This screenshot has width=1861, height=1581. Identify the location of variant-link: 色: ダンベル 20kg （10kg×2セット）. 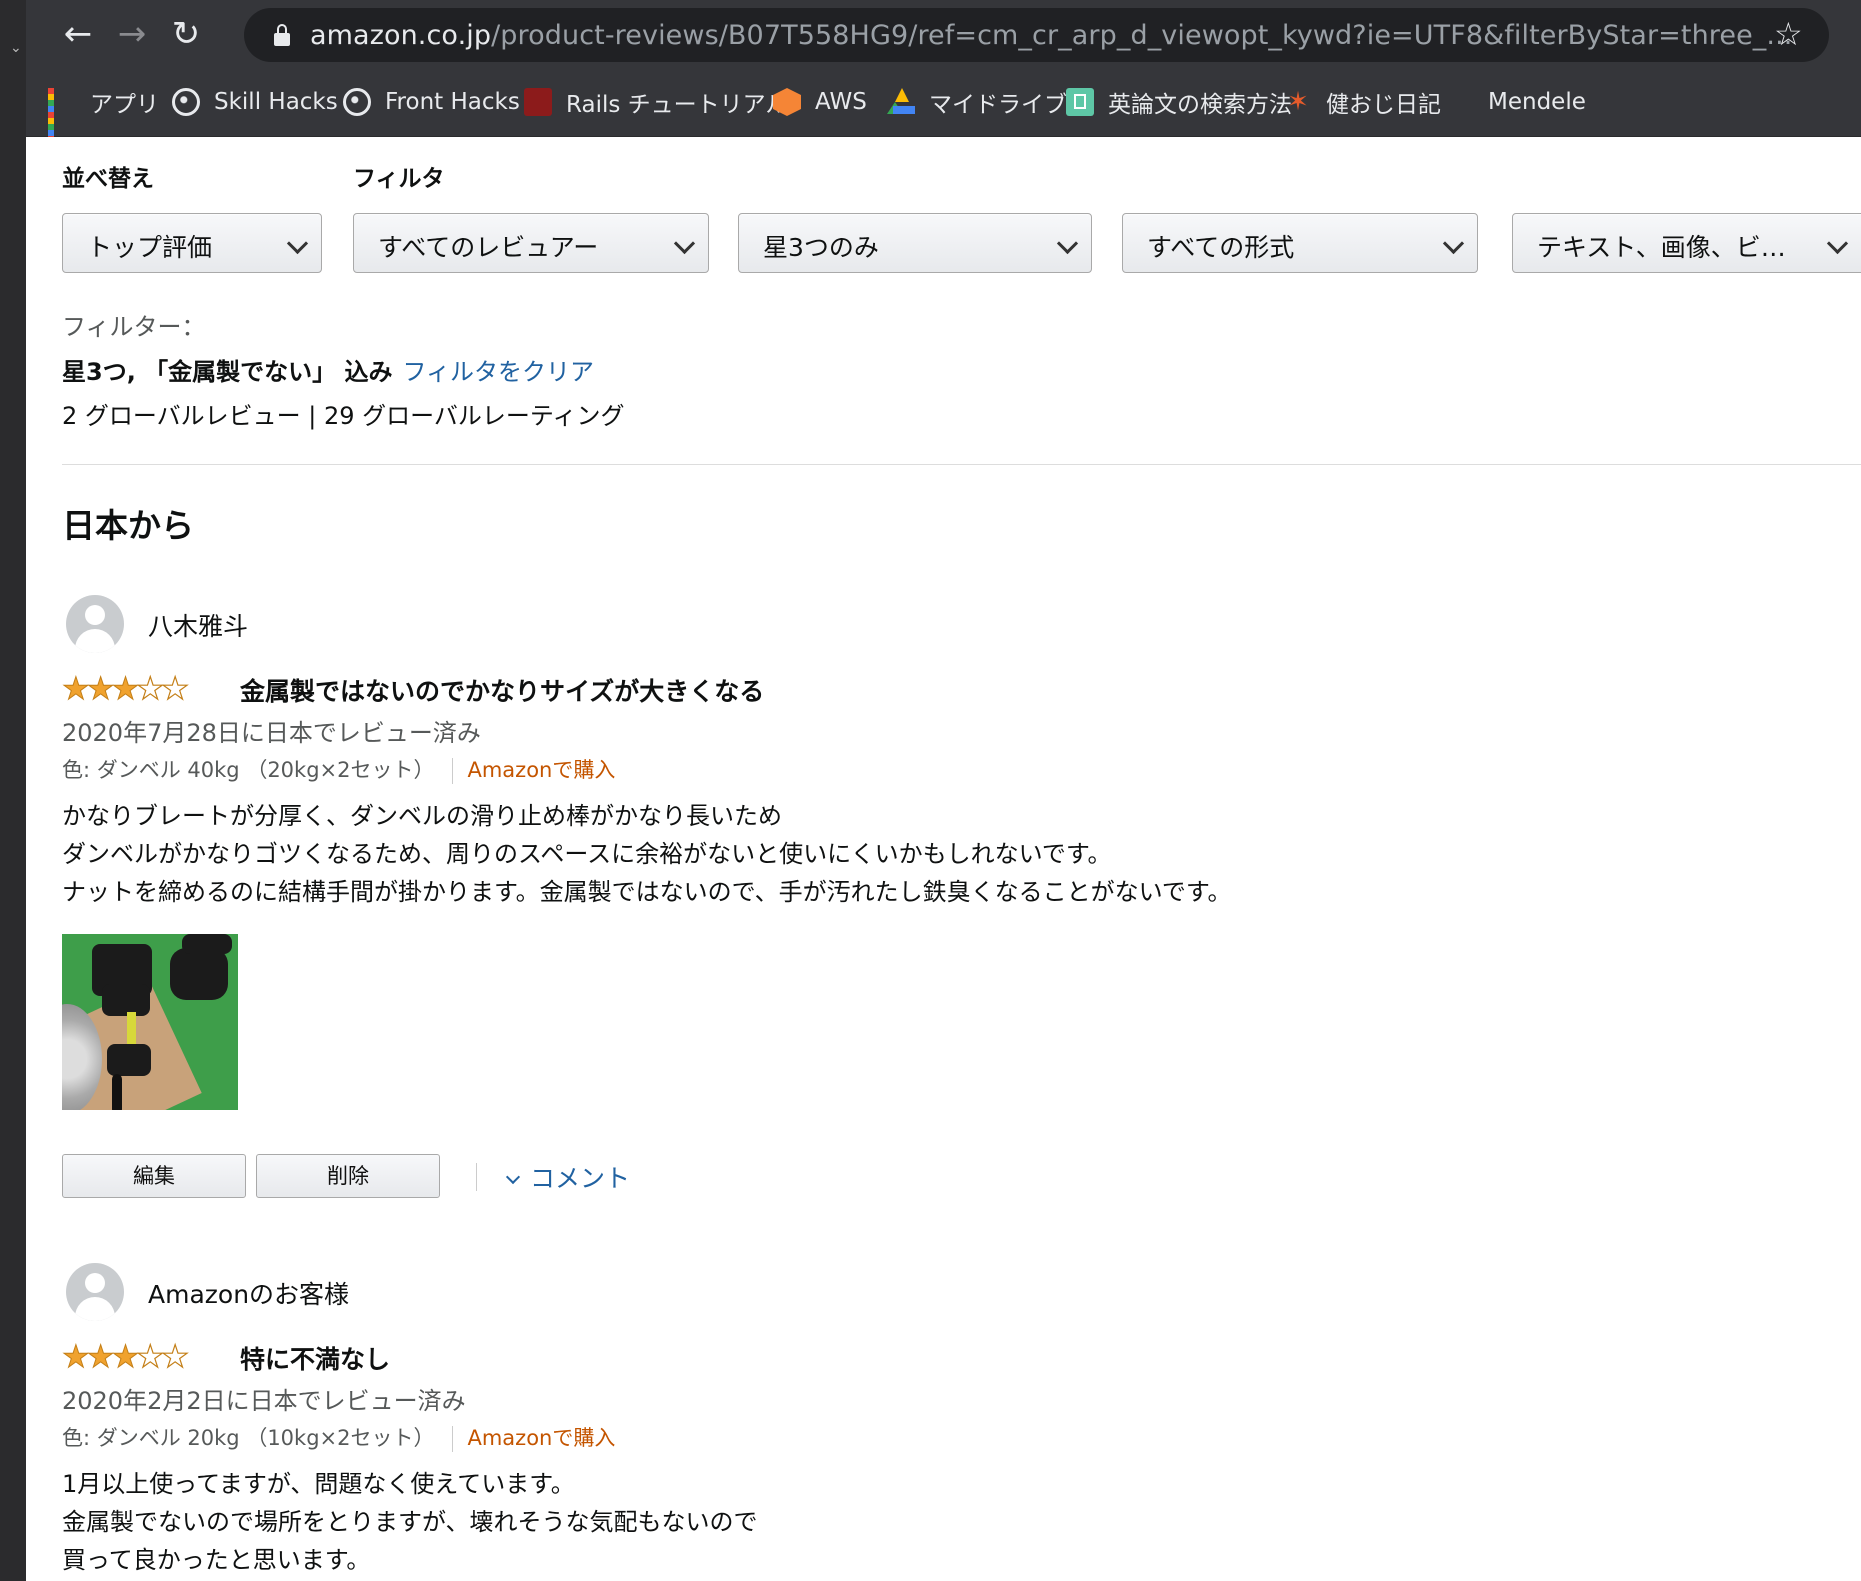
(248, 1438).